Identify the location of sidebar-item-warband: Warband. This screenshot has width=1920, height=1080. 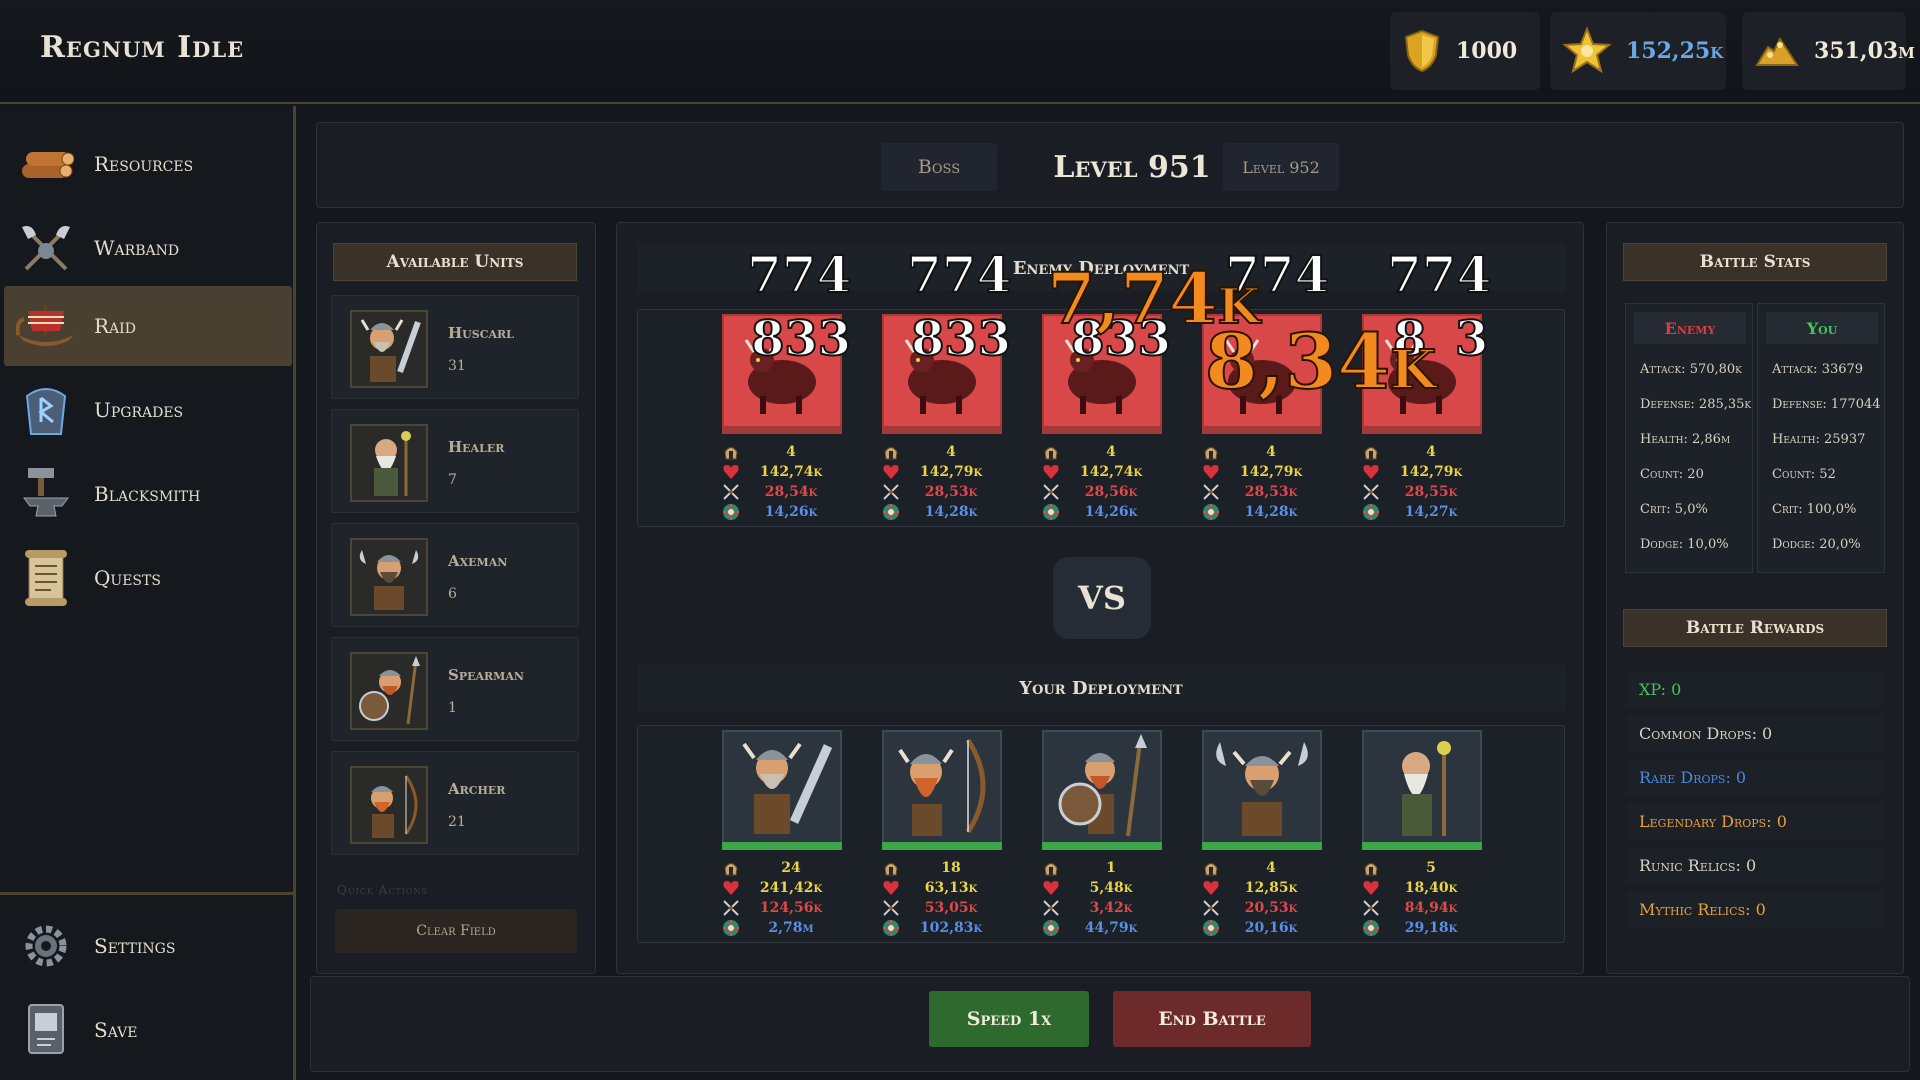
(148, 248).